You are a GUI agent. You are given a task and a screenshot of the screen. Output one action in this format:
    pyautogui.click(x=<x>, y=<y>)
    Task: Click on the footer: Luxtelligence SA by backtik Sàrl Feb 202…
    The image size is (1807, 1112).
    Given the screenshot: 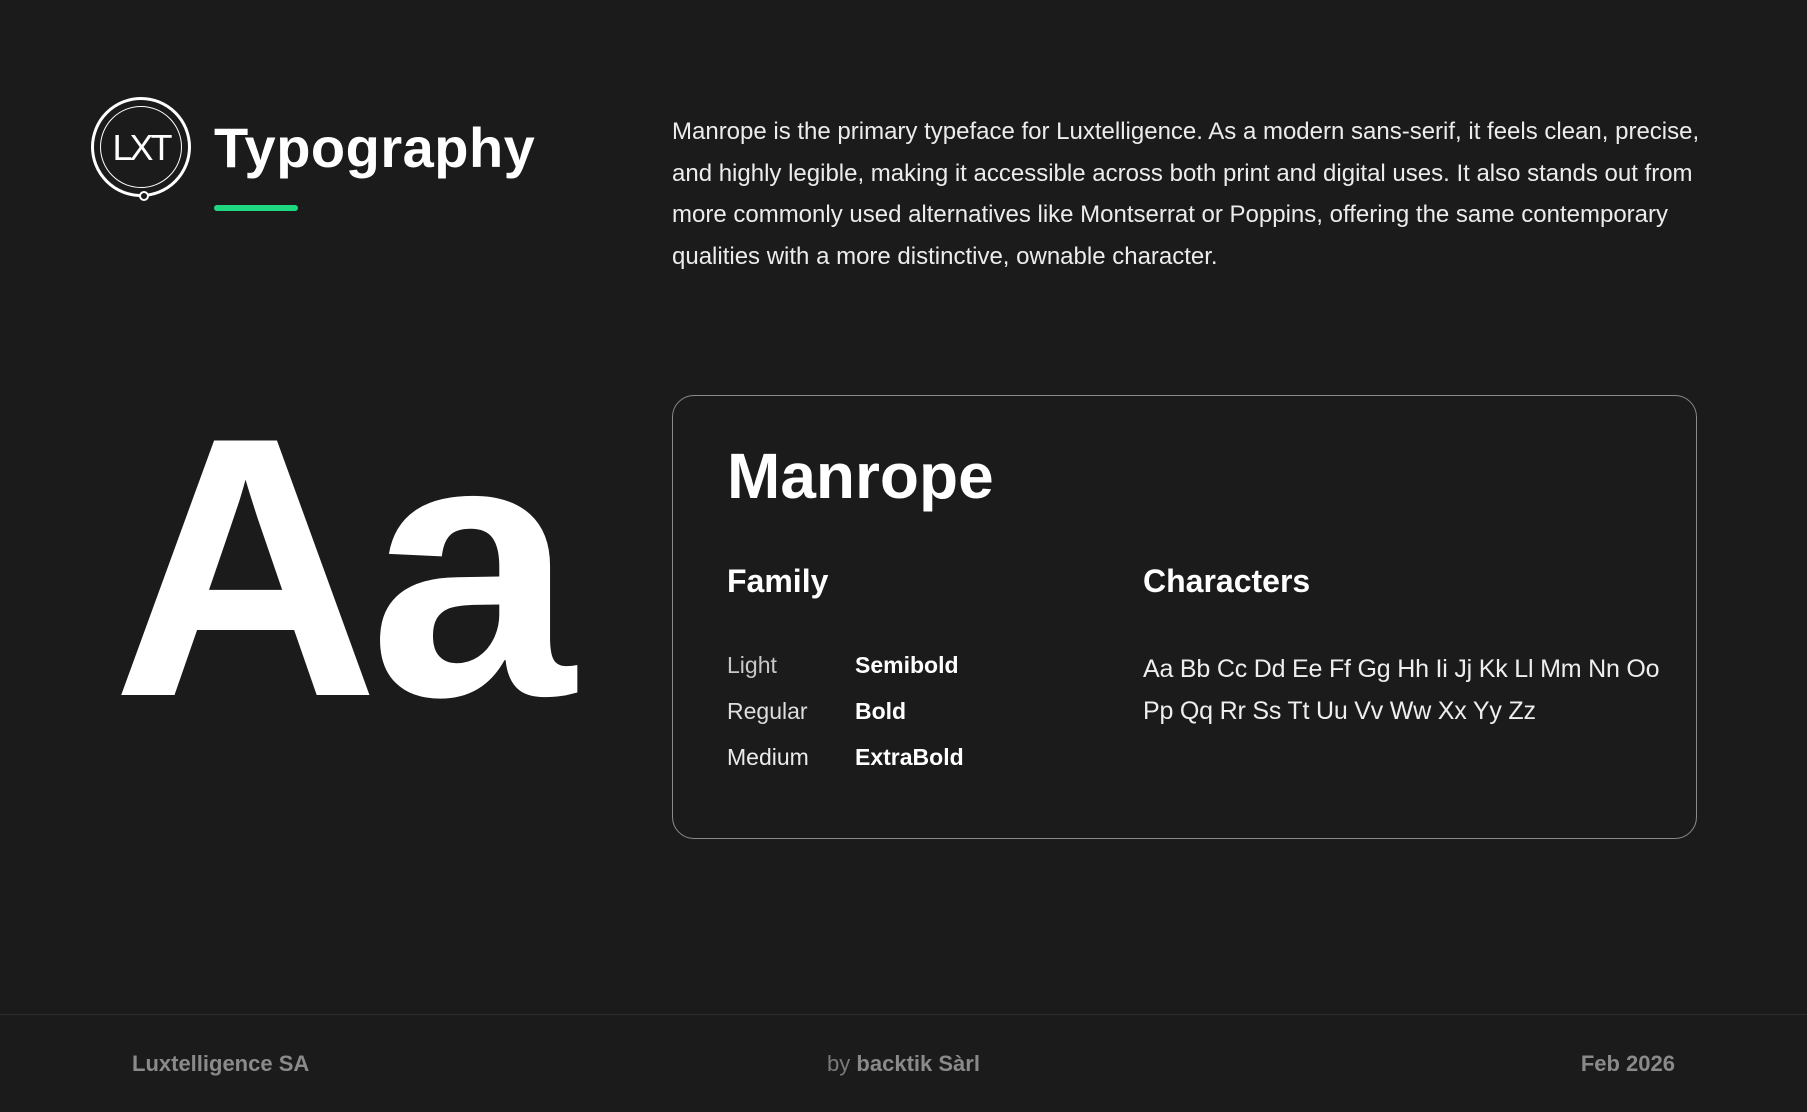 What is the action you would take?
    pyautogui.click(x=903, y=1063)
    